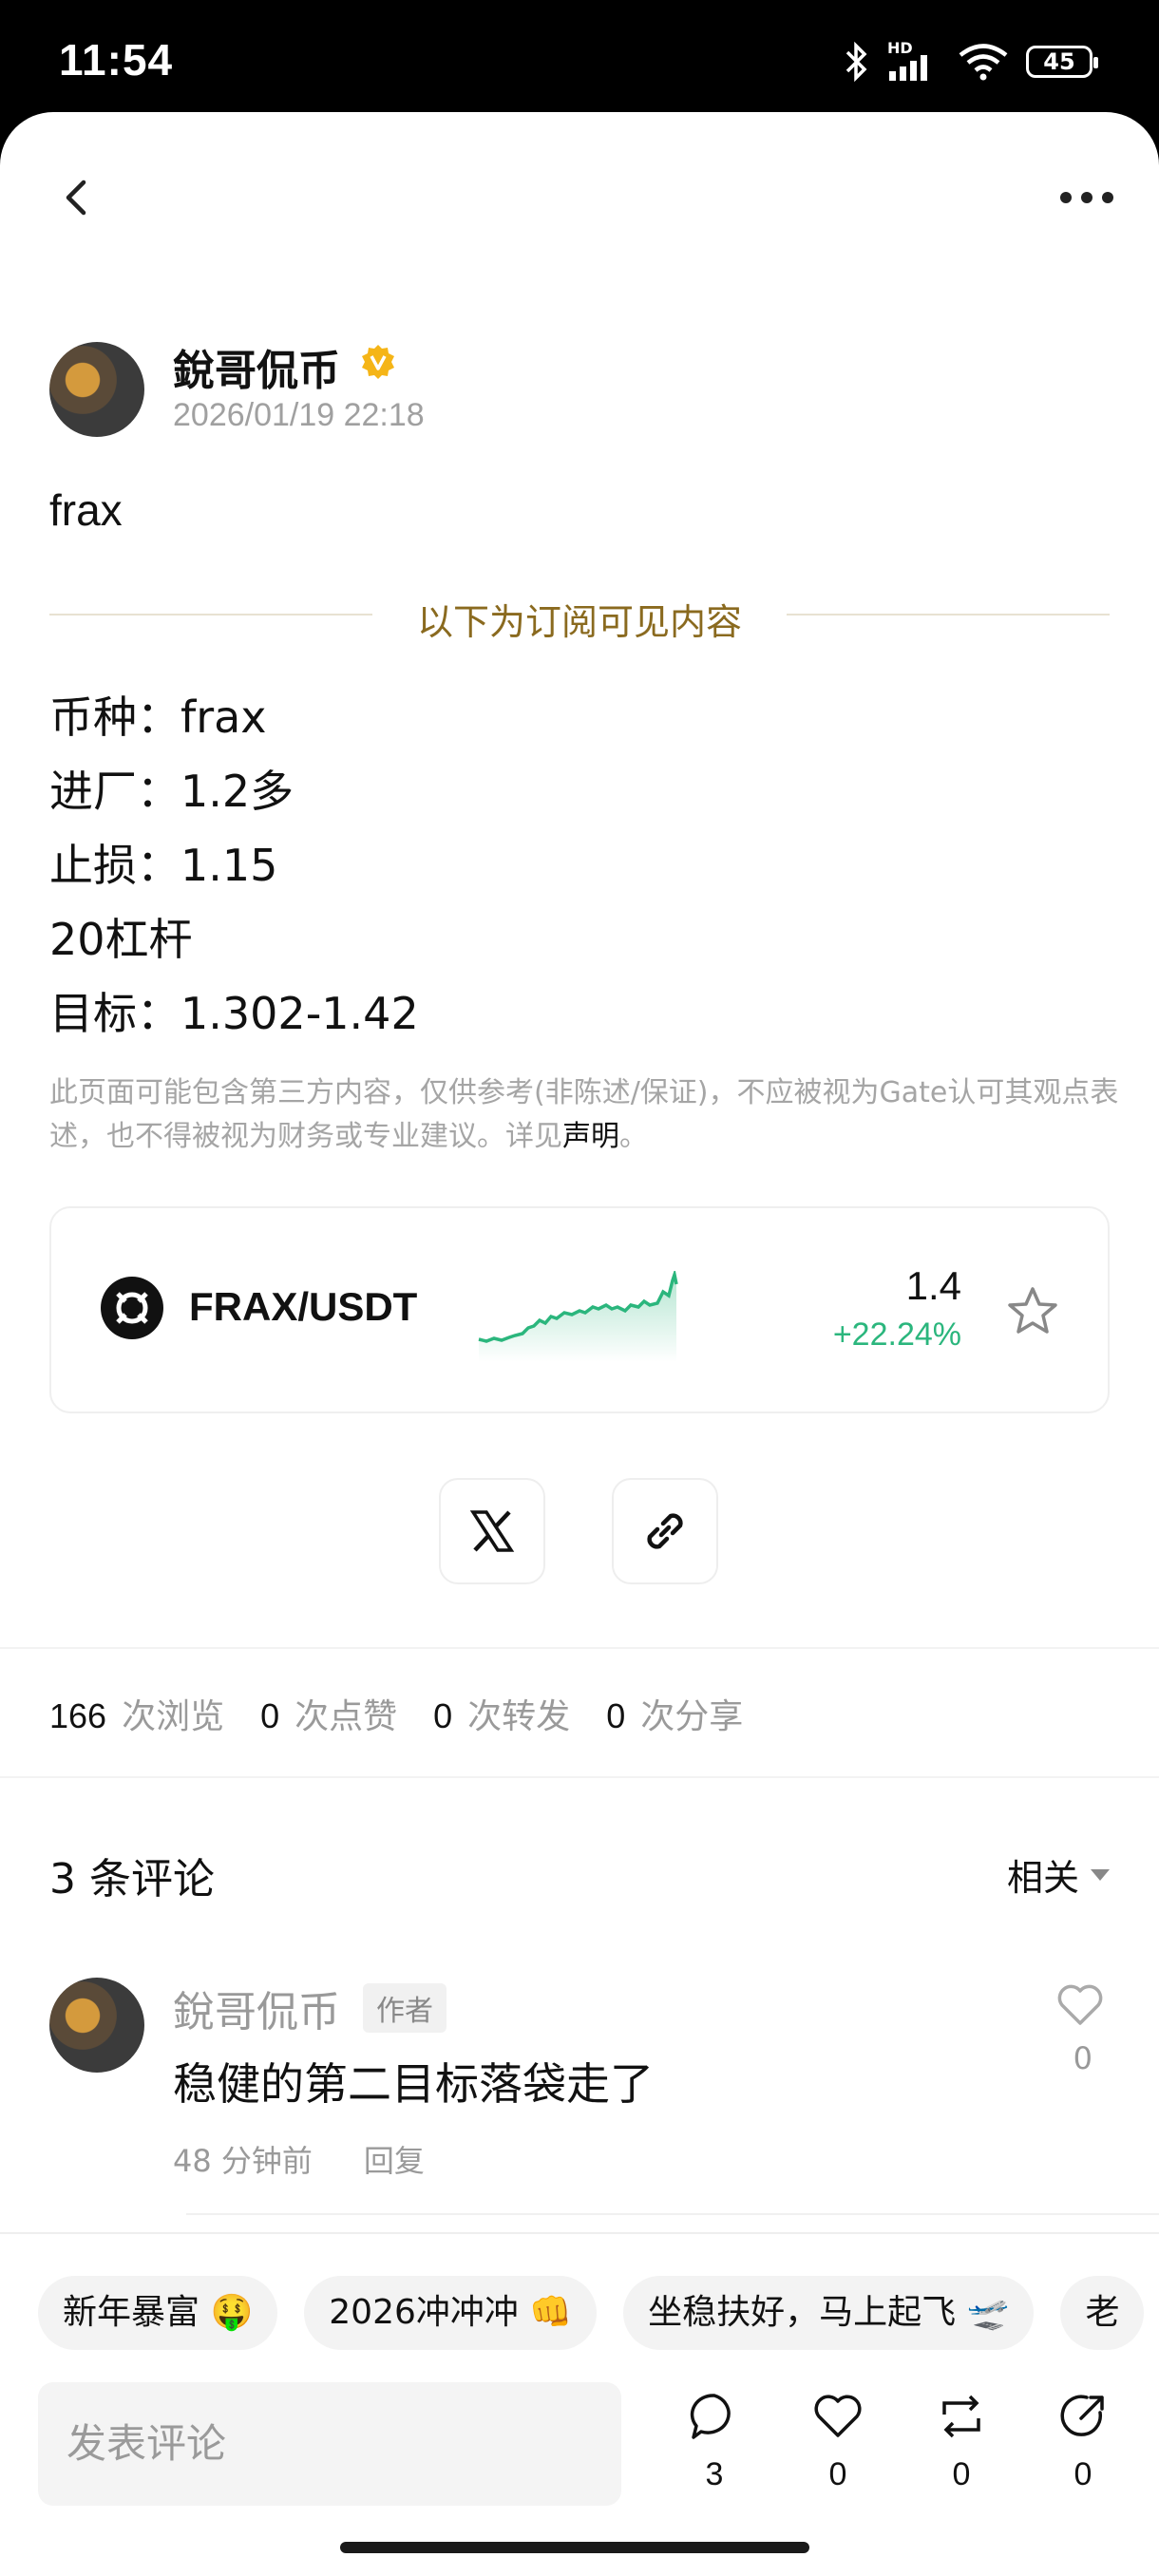 This screenshot has height=2576, width=1159. Describe the element at coordinates (913, 60) in the screenshot. I see `cellular-icon: HD` at that location.